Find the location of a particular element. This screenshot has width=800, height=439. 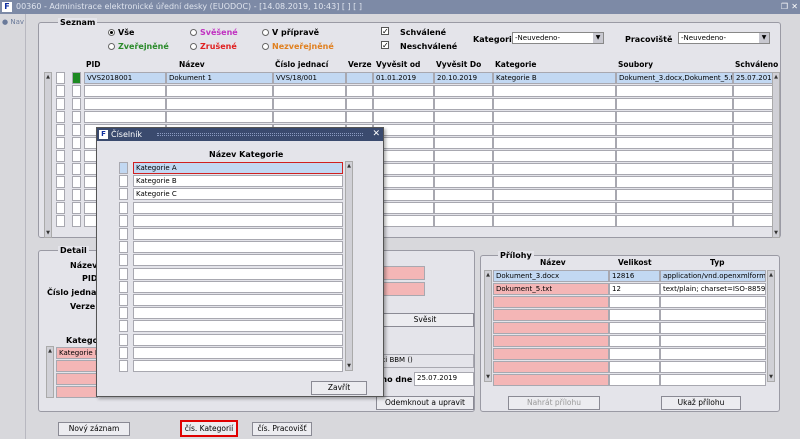

scroll-up-icon: ▲ is located at coordinates (349, 166).